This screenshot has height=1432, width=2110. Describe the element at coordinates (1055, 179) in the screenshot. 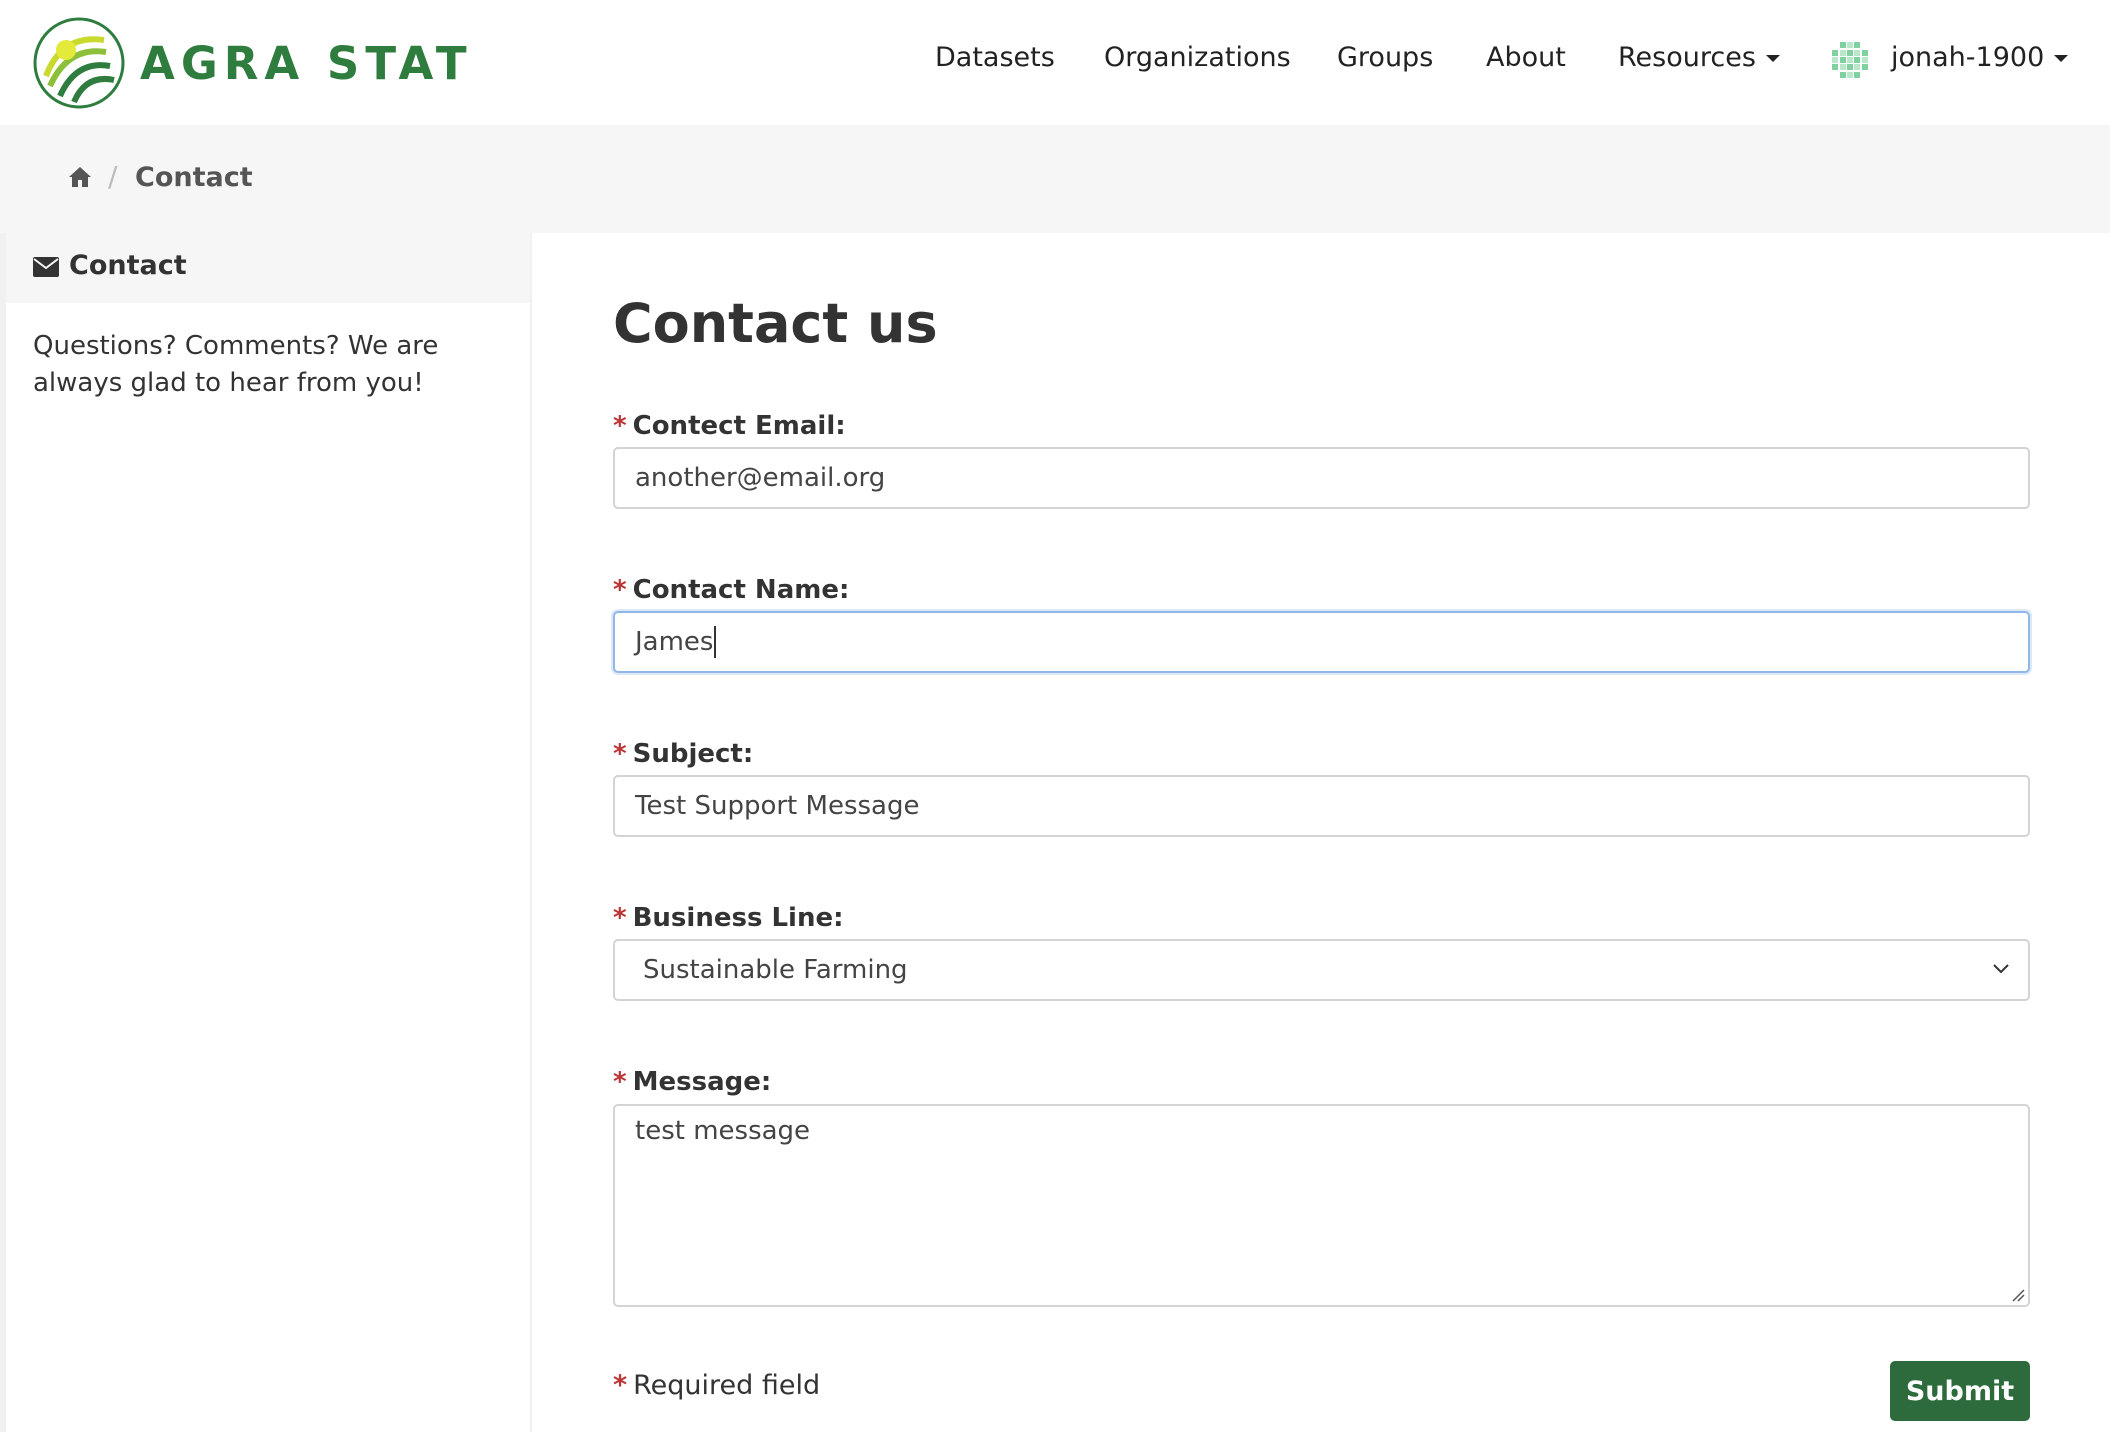

I see `breadcrumb` at that location.